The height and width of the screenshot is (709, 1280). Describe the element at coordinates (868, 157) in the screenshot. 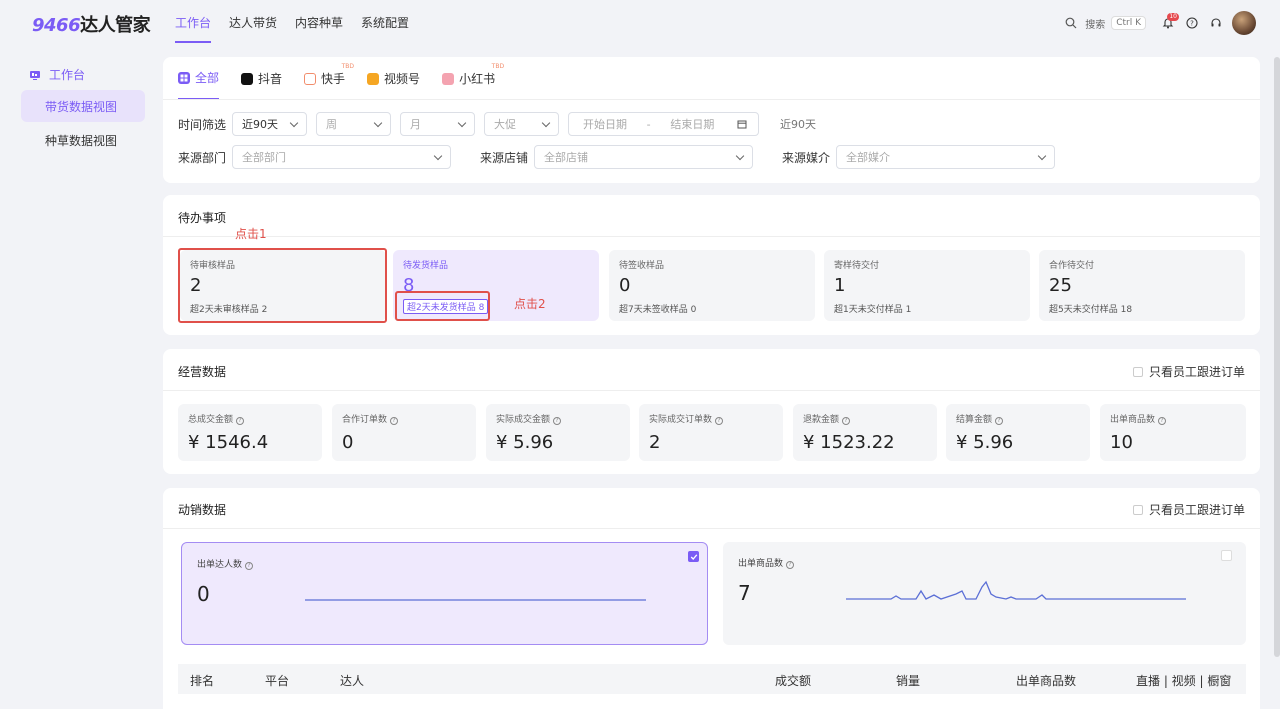

I see `media-placeholder: 全部媒介` at that location.